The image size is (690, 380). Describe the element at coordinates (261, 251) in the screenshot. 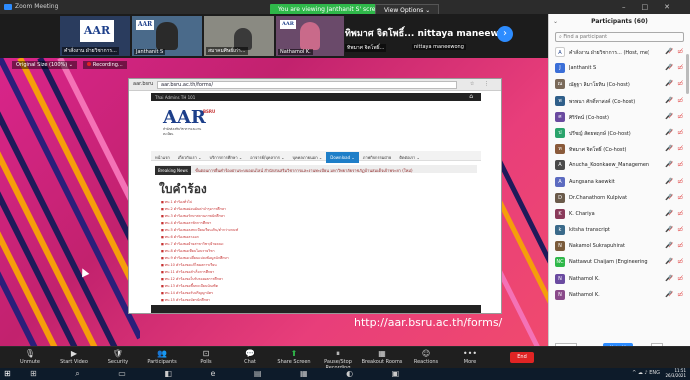

I see `form-link: ทบ.8 คำร้องขอเทียบโอนรายวิชา` at that location.